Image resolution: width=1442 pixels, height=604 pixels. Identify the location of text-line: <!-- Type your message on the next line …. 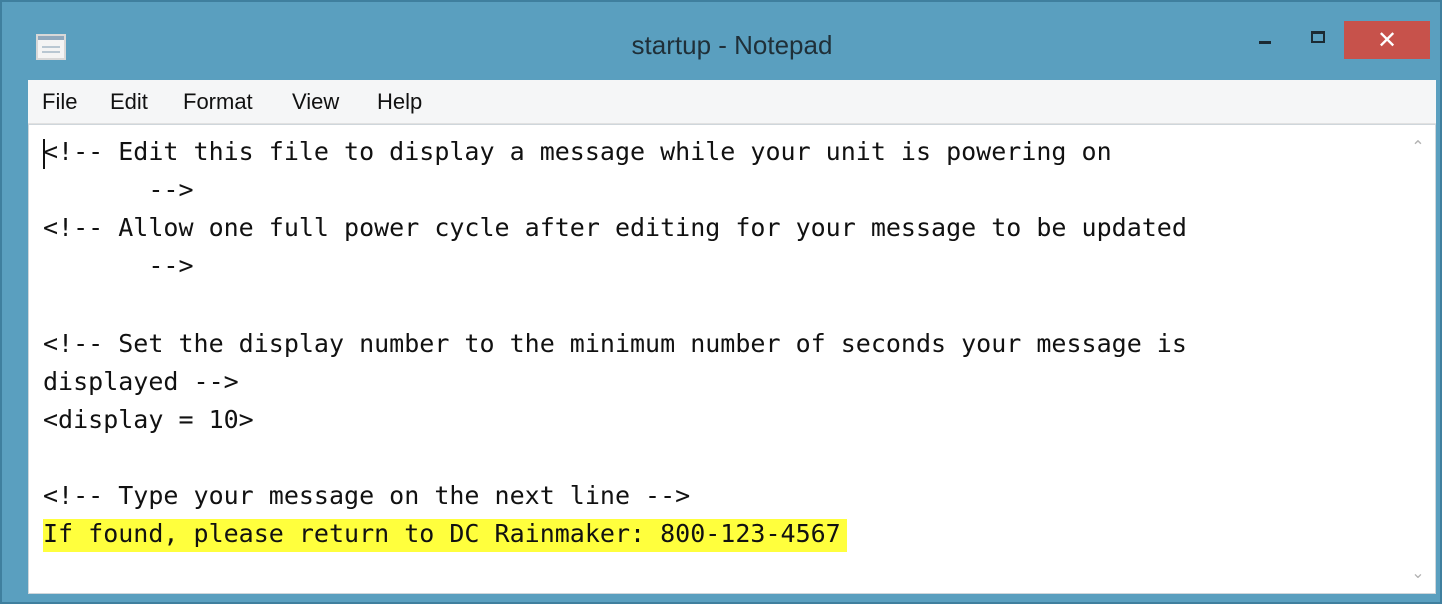
(367, 495).